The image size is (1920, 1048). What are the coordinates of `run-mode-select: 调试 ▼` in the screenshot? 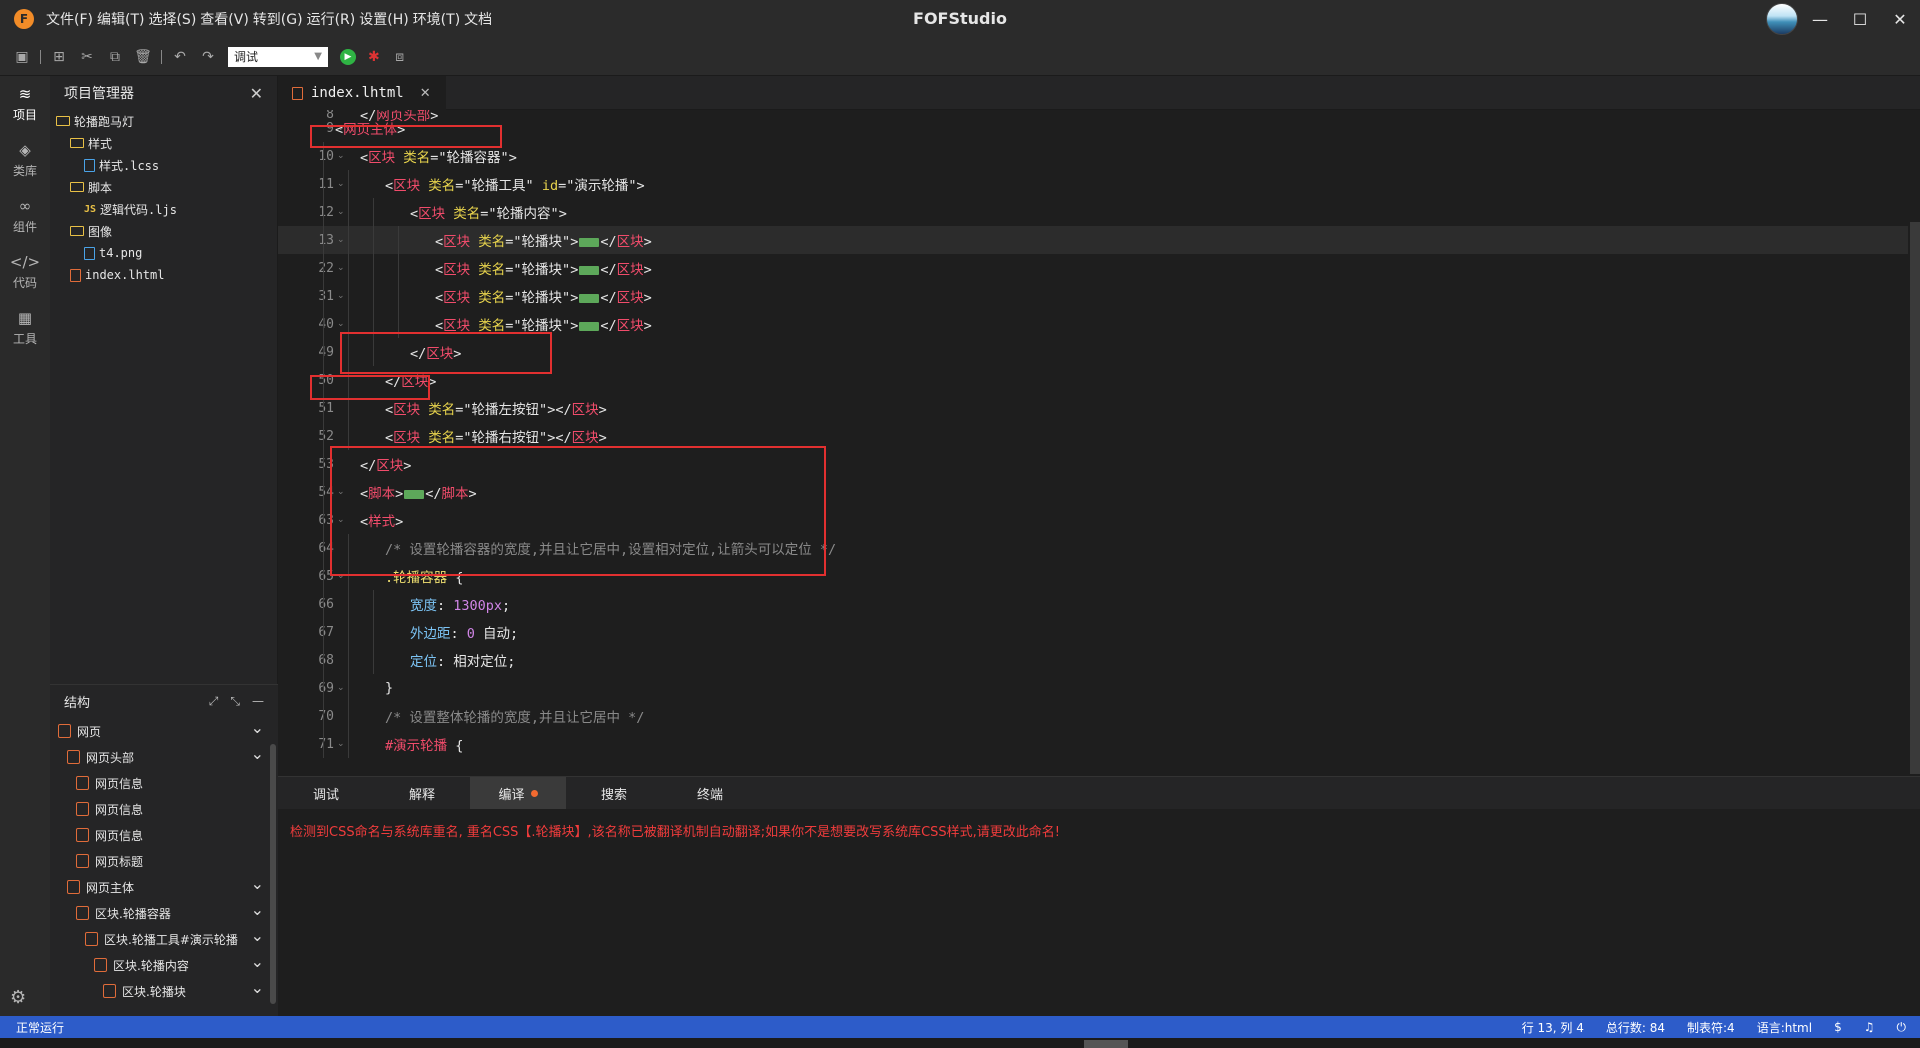 It's located at (278, 56).